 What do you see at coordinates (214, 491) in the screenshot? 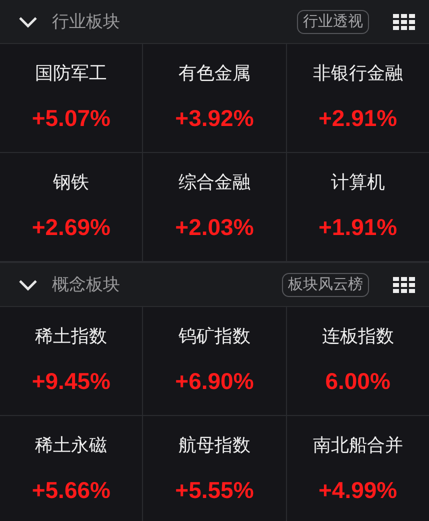
I see `percent-change: +5.55%` at bounding box center [214, 491].